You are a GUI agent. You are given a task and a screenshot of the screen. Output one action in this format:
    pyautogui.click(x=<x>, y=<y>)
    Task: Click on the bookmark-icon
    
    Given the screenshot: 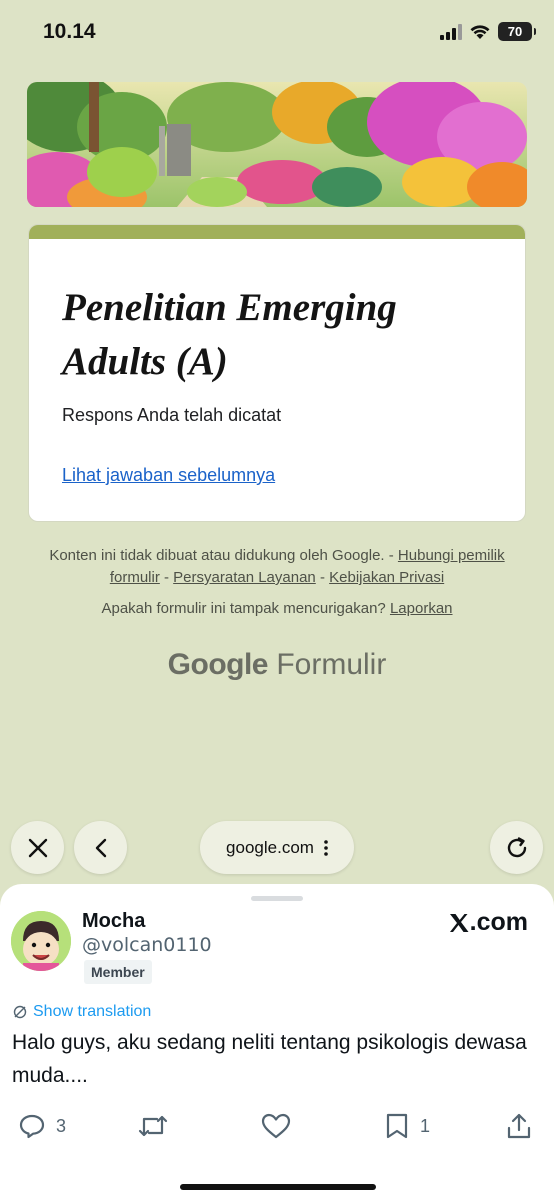 What is the action you would take?
    pyautogui.click(x=397, y=1126)
    